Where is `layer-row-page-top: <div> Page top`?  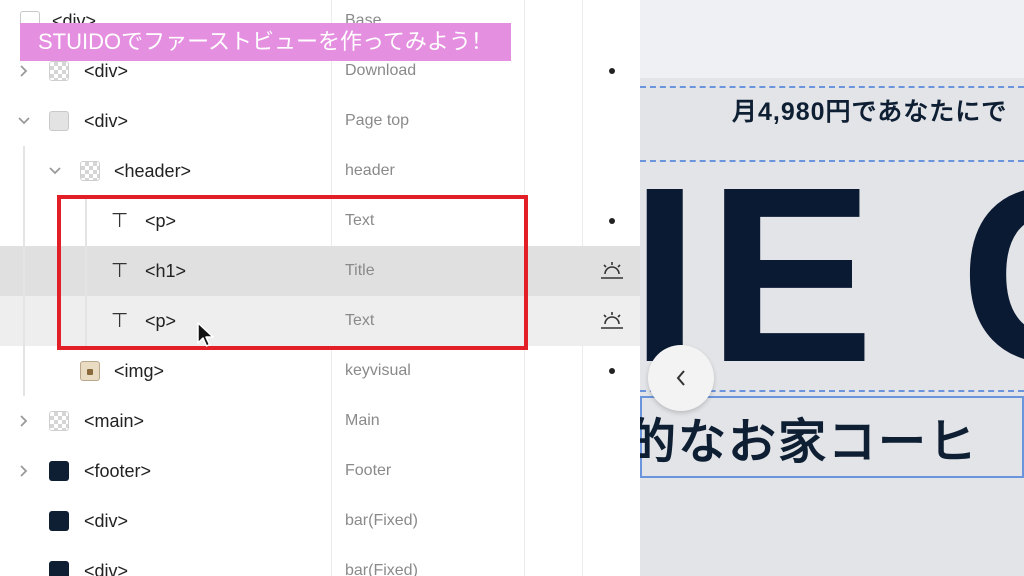
layer-row-page-top: <div> Page top is located at coordinates (320, 121).